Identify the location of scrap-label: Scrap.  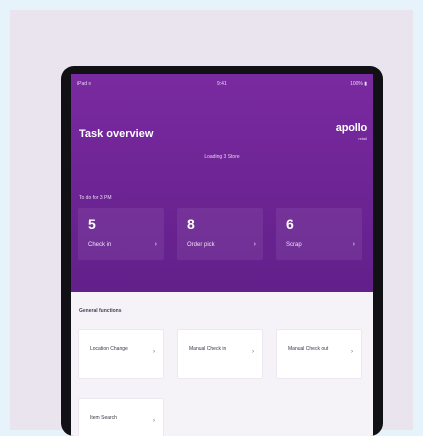
(294, 245).